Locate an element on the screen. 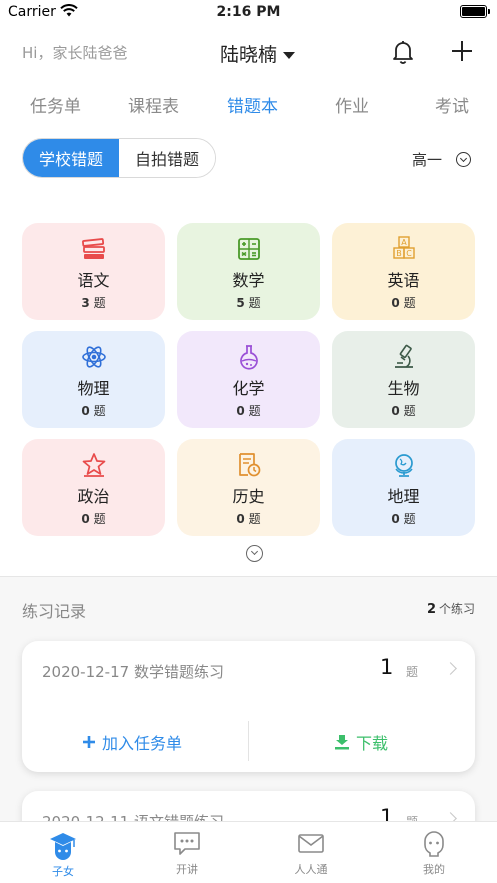 This screenshot has height=883, width=497. subject-card-english: ABC 英语 0题 is located at coordinates (403, 271).